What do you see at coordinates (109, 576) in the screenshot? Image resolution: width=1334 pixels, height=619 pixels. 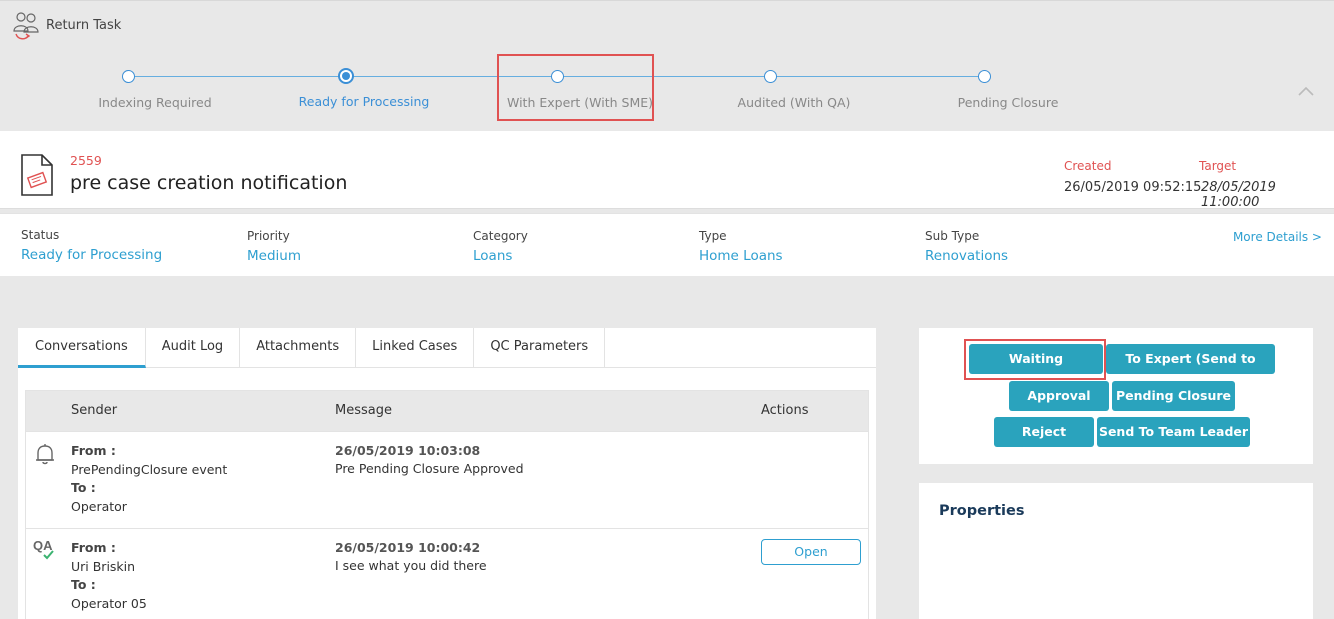 I see `sender-cell: From : Uri Briskin To : Operator 05` at bounding box center [109, 576].